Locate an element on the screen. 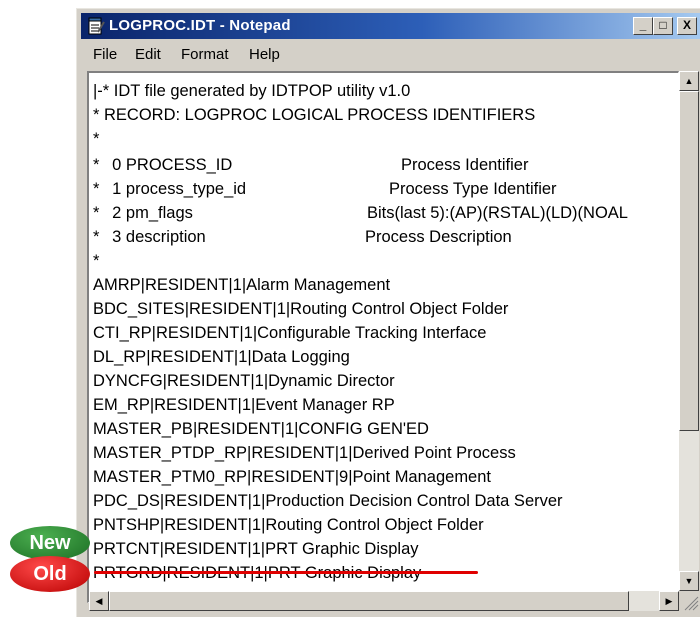 Image resolution: width=700 pixels, height=617 pixels. scroll-right-button: ▶ is located at coordinates (669, 601).